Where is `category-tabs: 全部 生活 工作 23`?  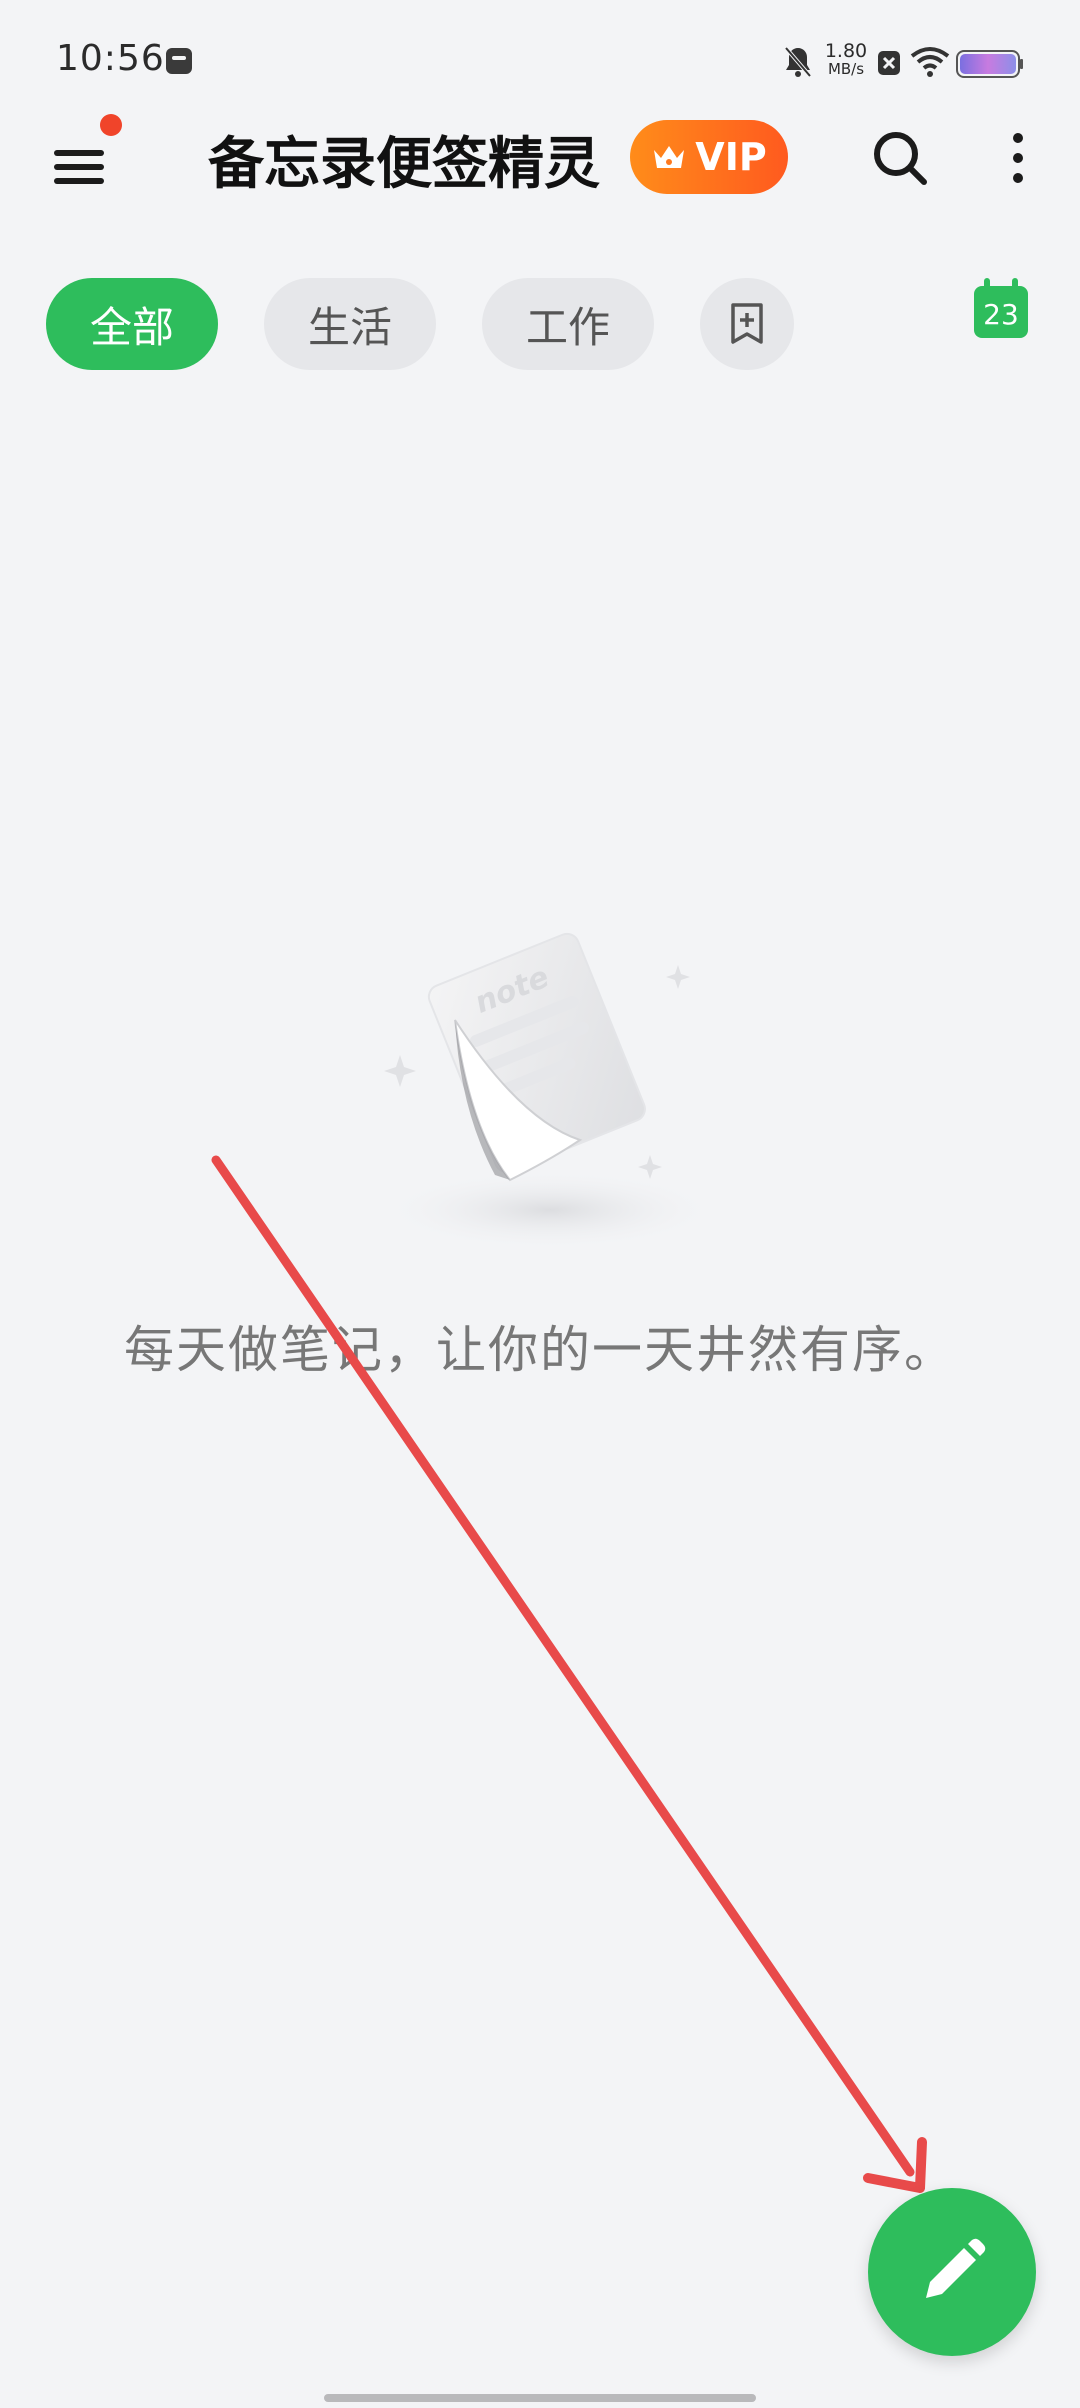 category-tabs: 全部 生活 工作 23 is located at coordinates (540, 325).